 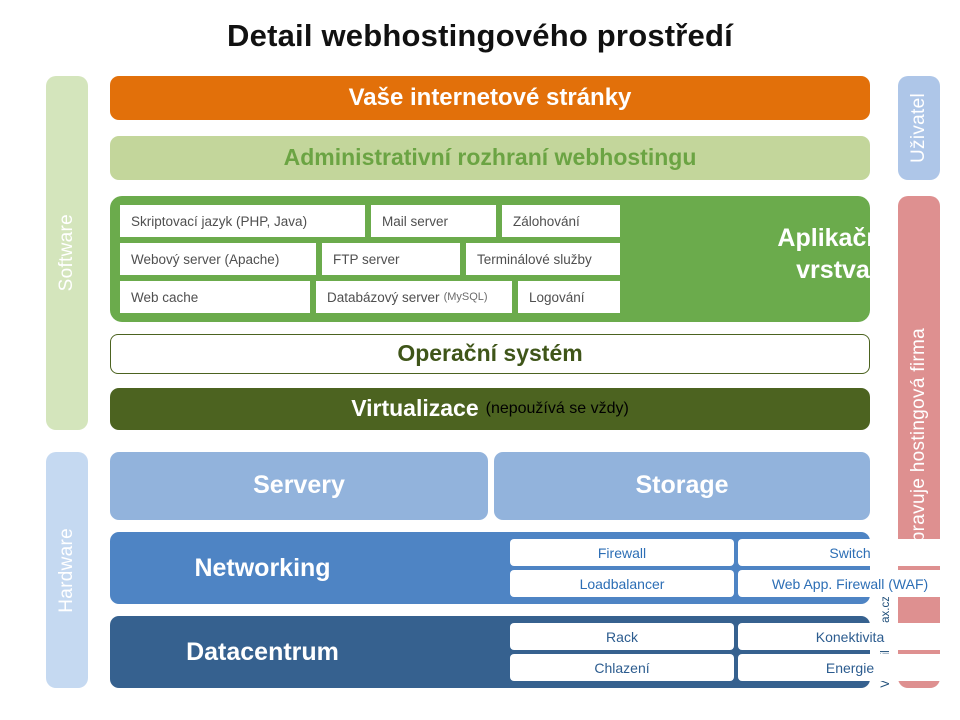 What do you see at coordinates (465, 297) in the screenshot?
I see `application-item-sublabel: (MySQL)` at bounding box center [465, 297].